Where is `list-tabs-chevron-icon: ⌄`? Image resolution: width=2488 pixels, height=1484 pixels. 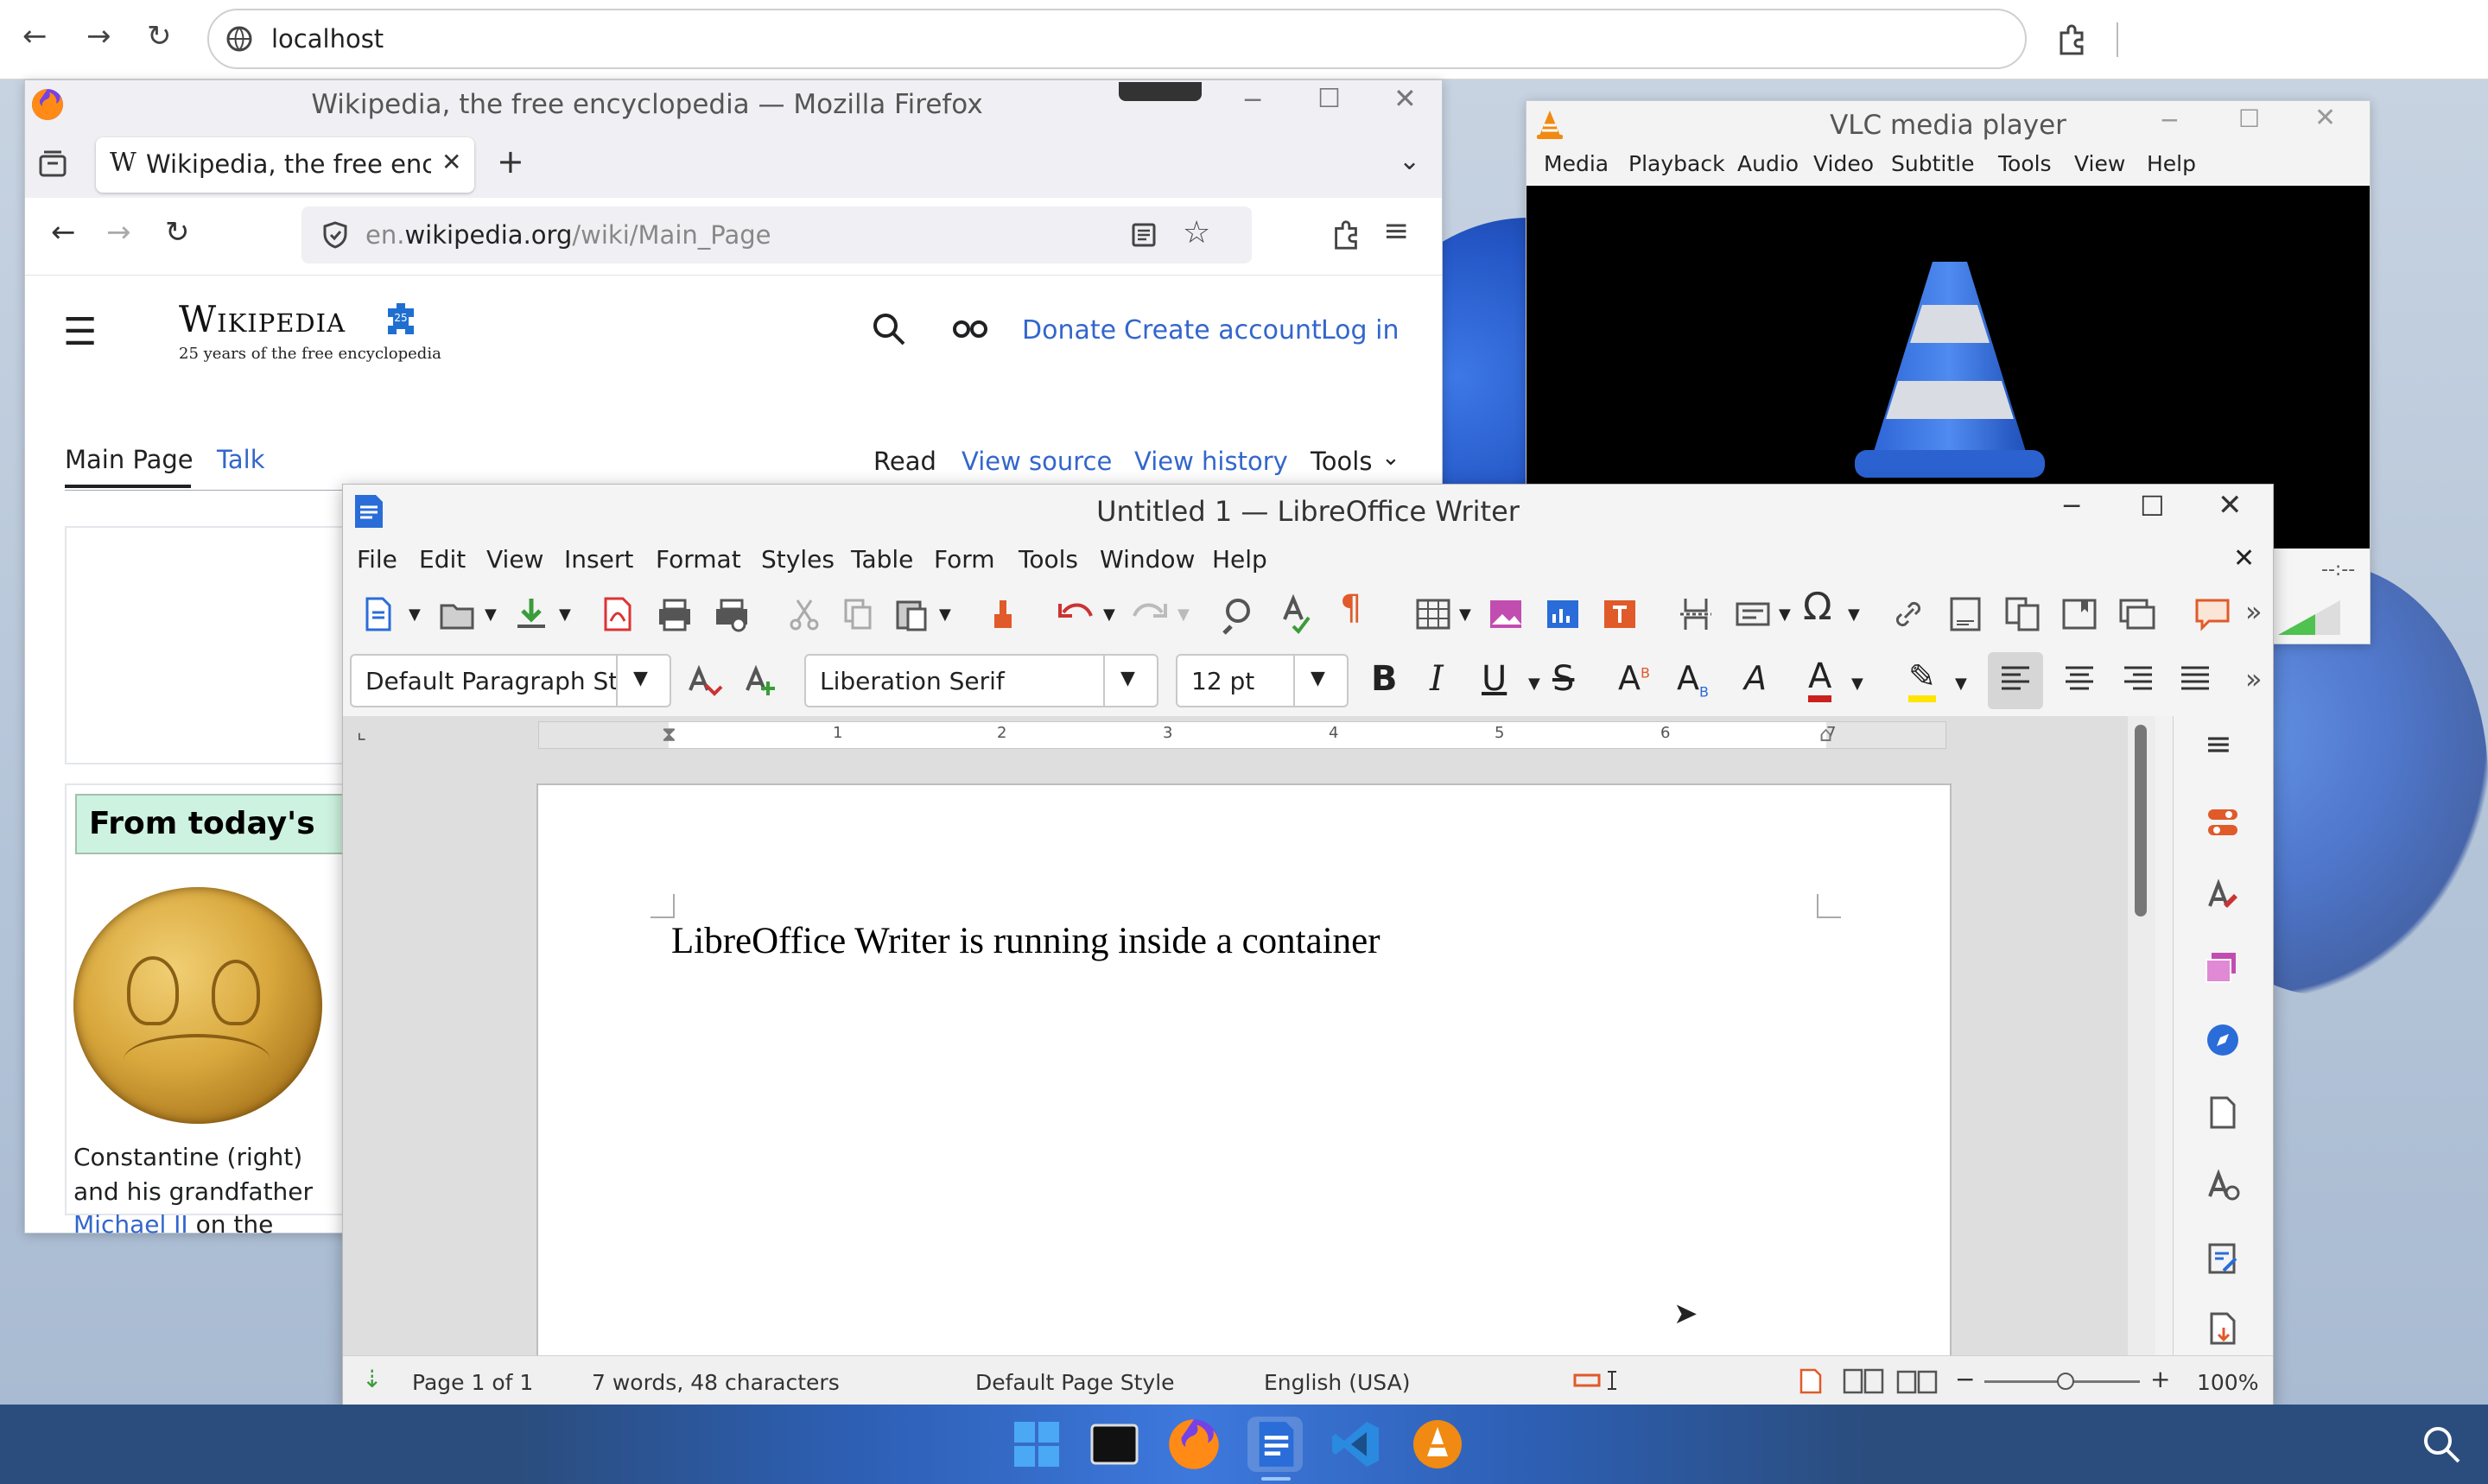
list-tabs-chevron-icon: ⌄ is located at coordinates (1409, 161).